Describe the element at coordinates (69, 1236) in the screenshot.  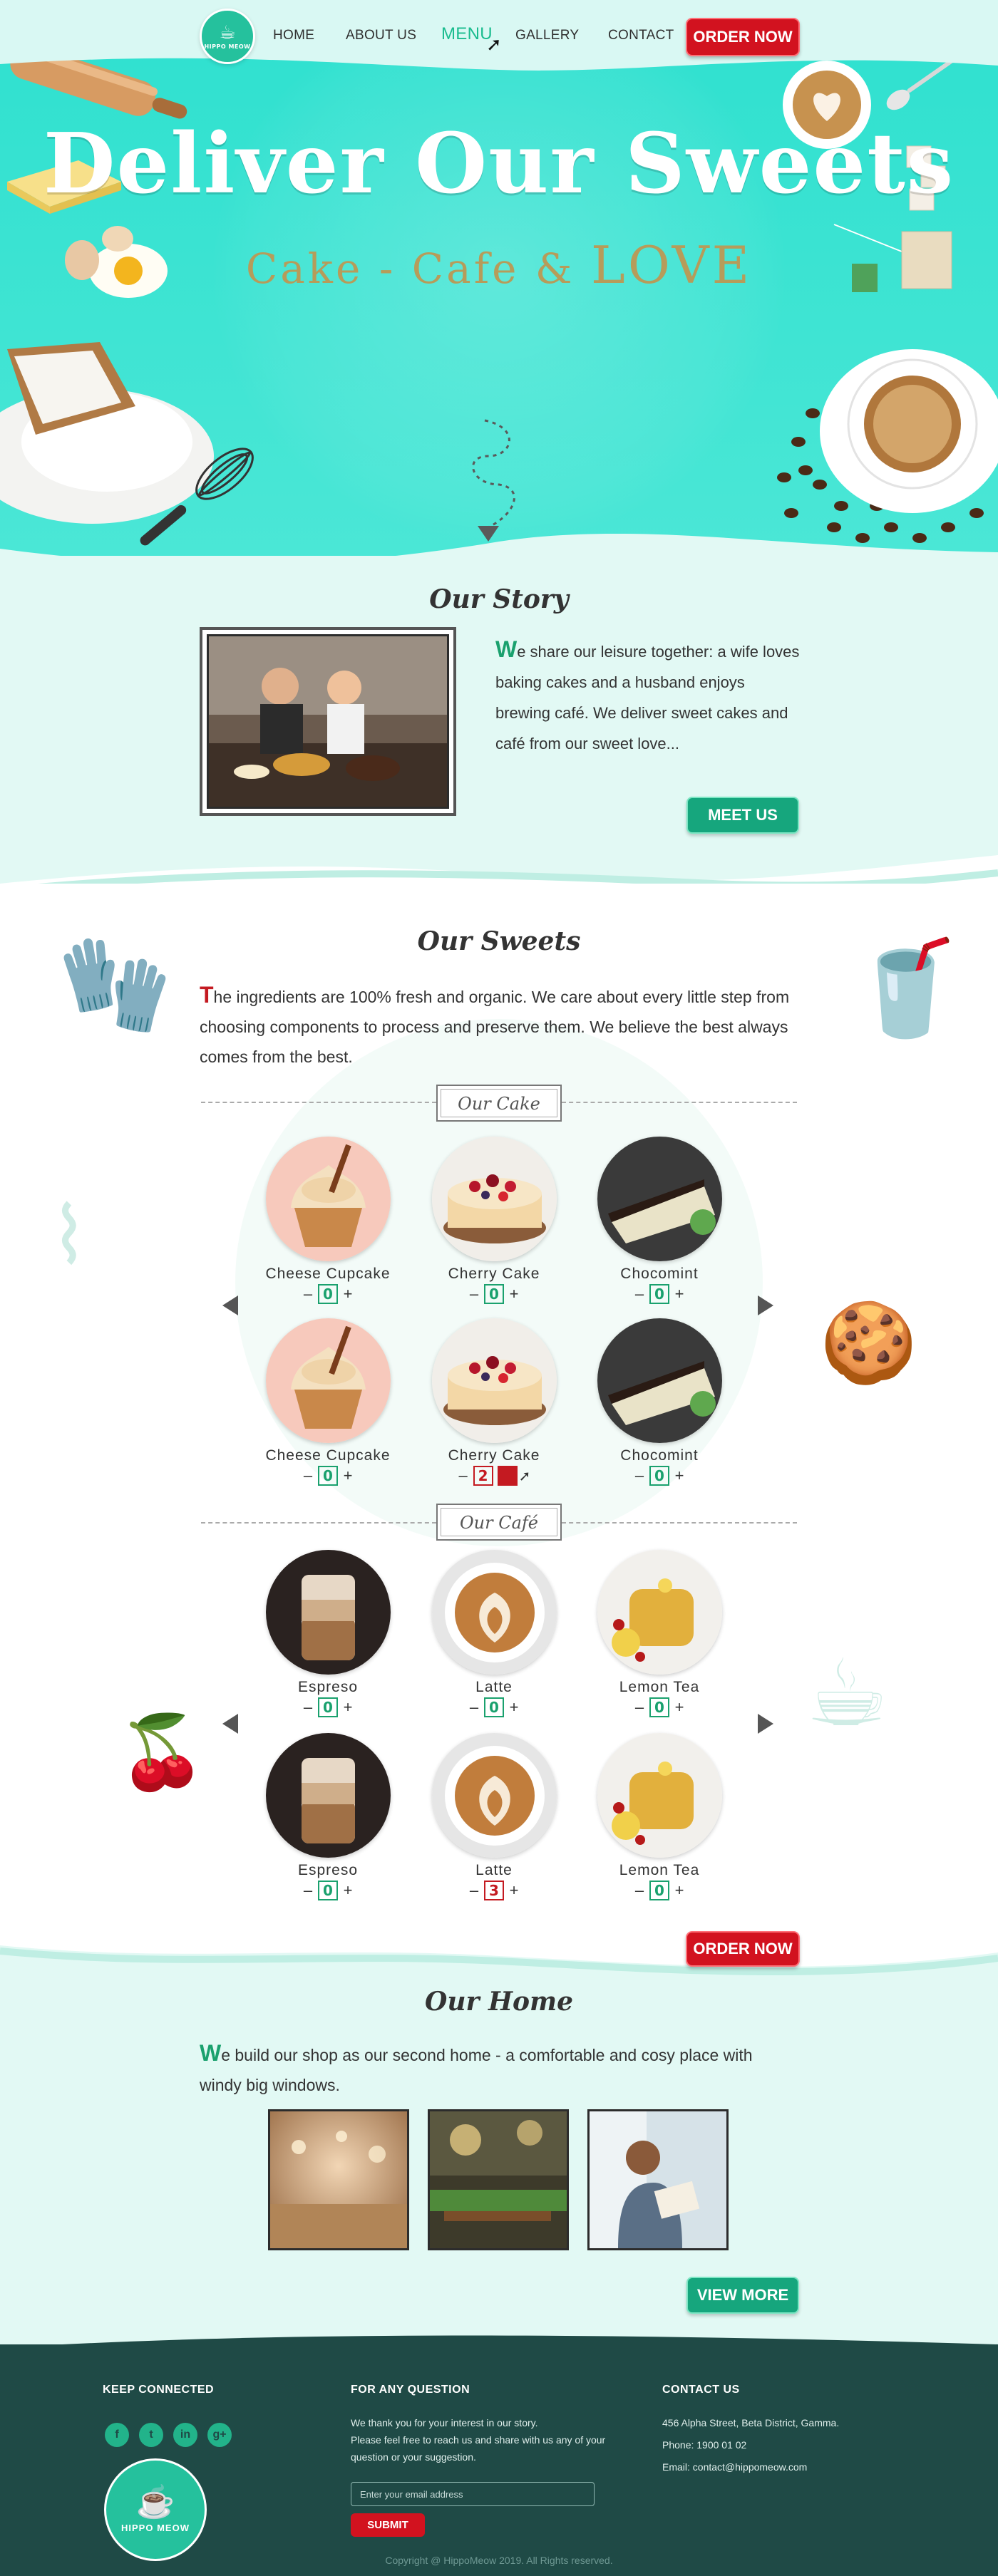
I see `rolling-pin-outline-icon: ⌇` at that location.